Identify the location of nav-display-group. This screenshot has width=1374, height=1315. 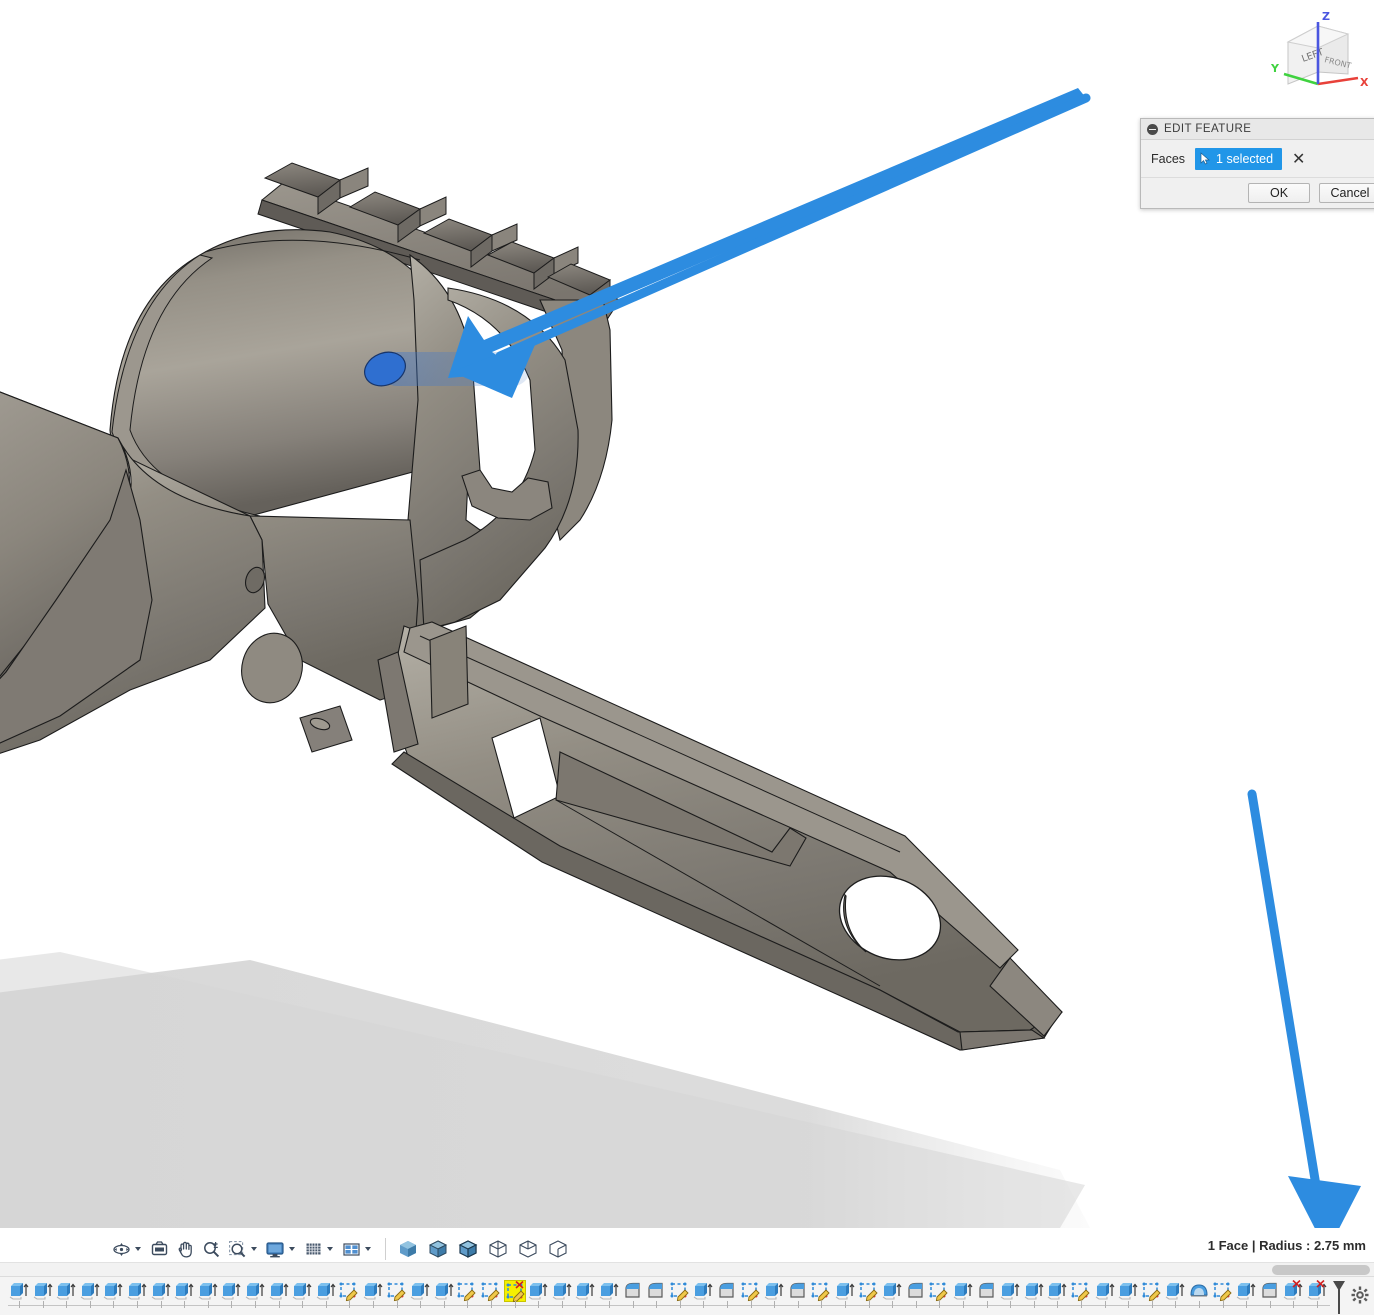
(281, 1249).